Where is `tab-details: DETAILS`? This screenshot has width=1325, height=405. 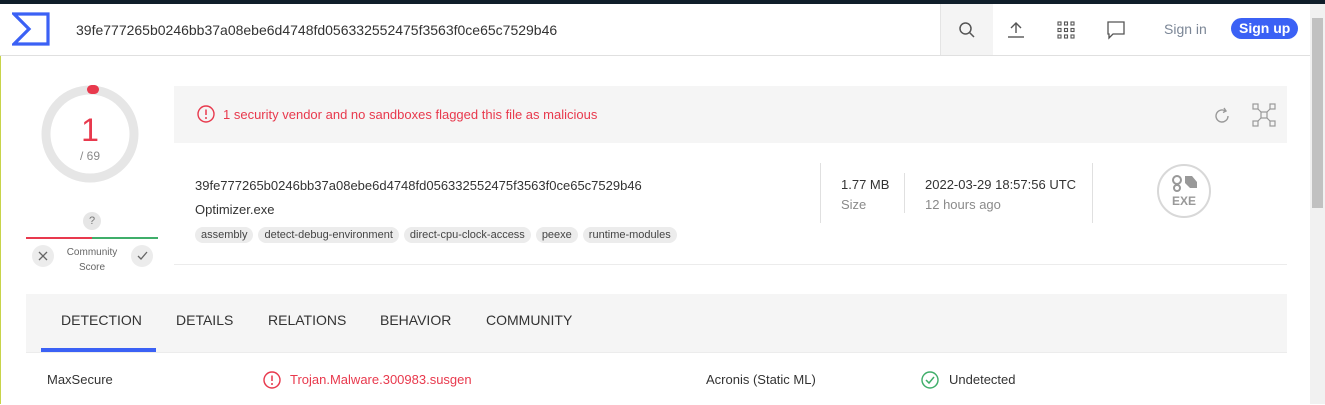 tab-details: DETAILS is located at coordinates (204, 323).